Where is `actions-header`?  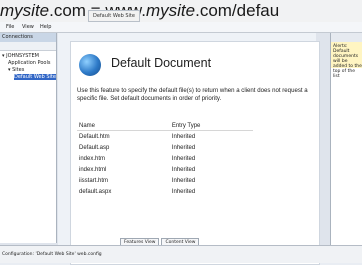 actions-header is located at coordinates (346, 37).